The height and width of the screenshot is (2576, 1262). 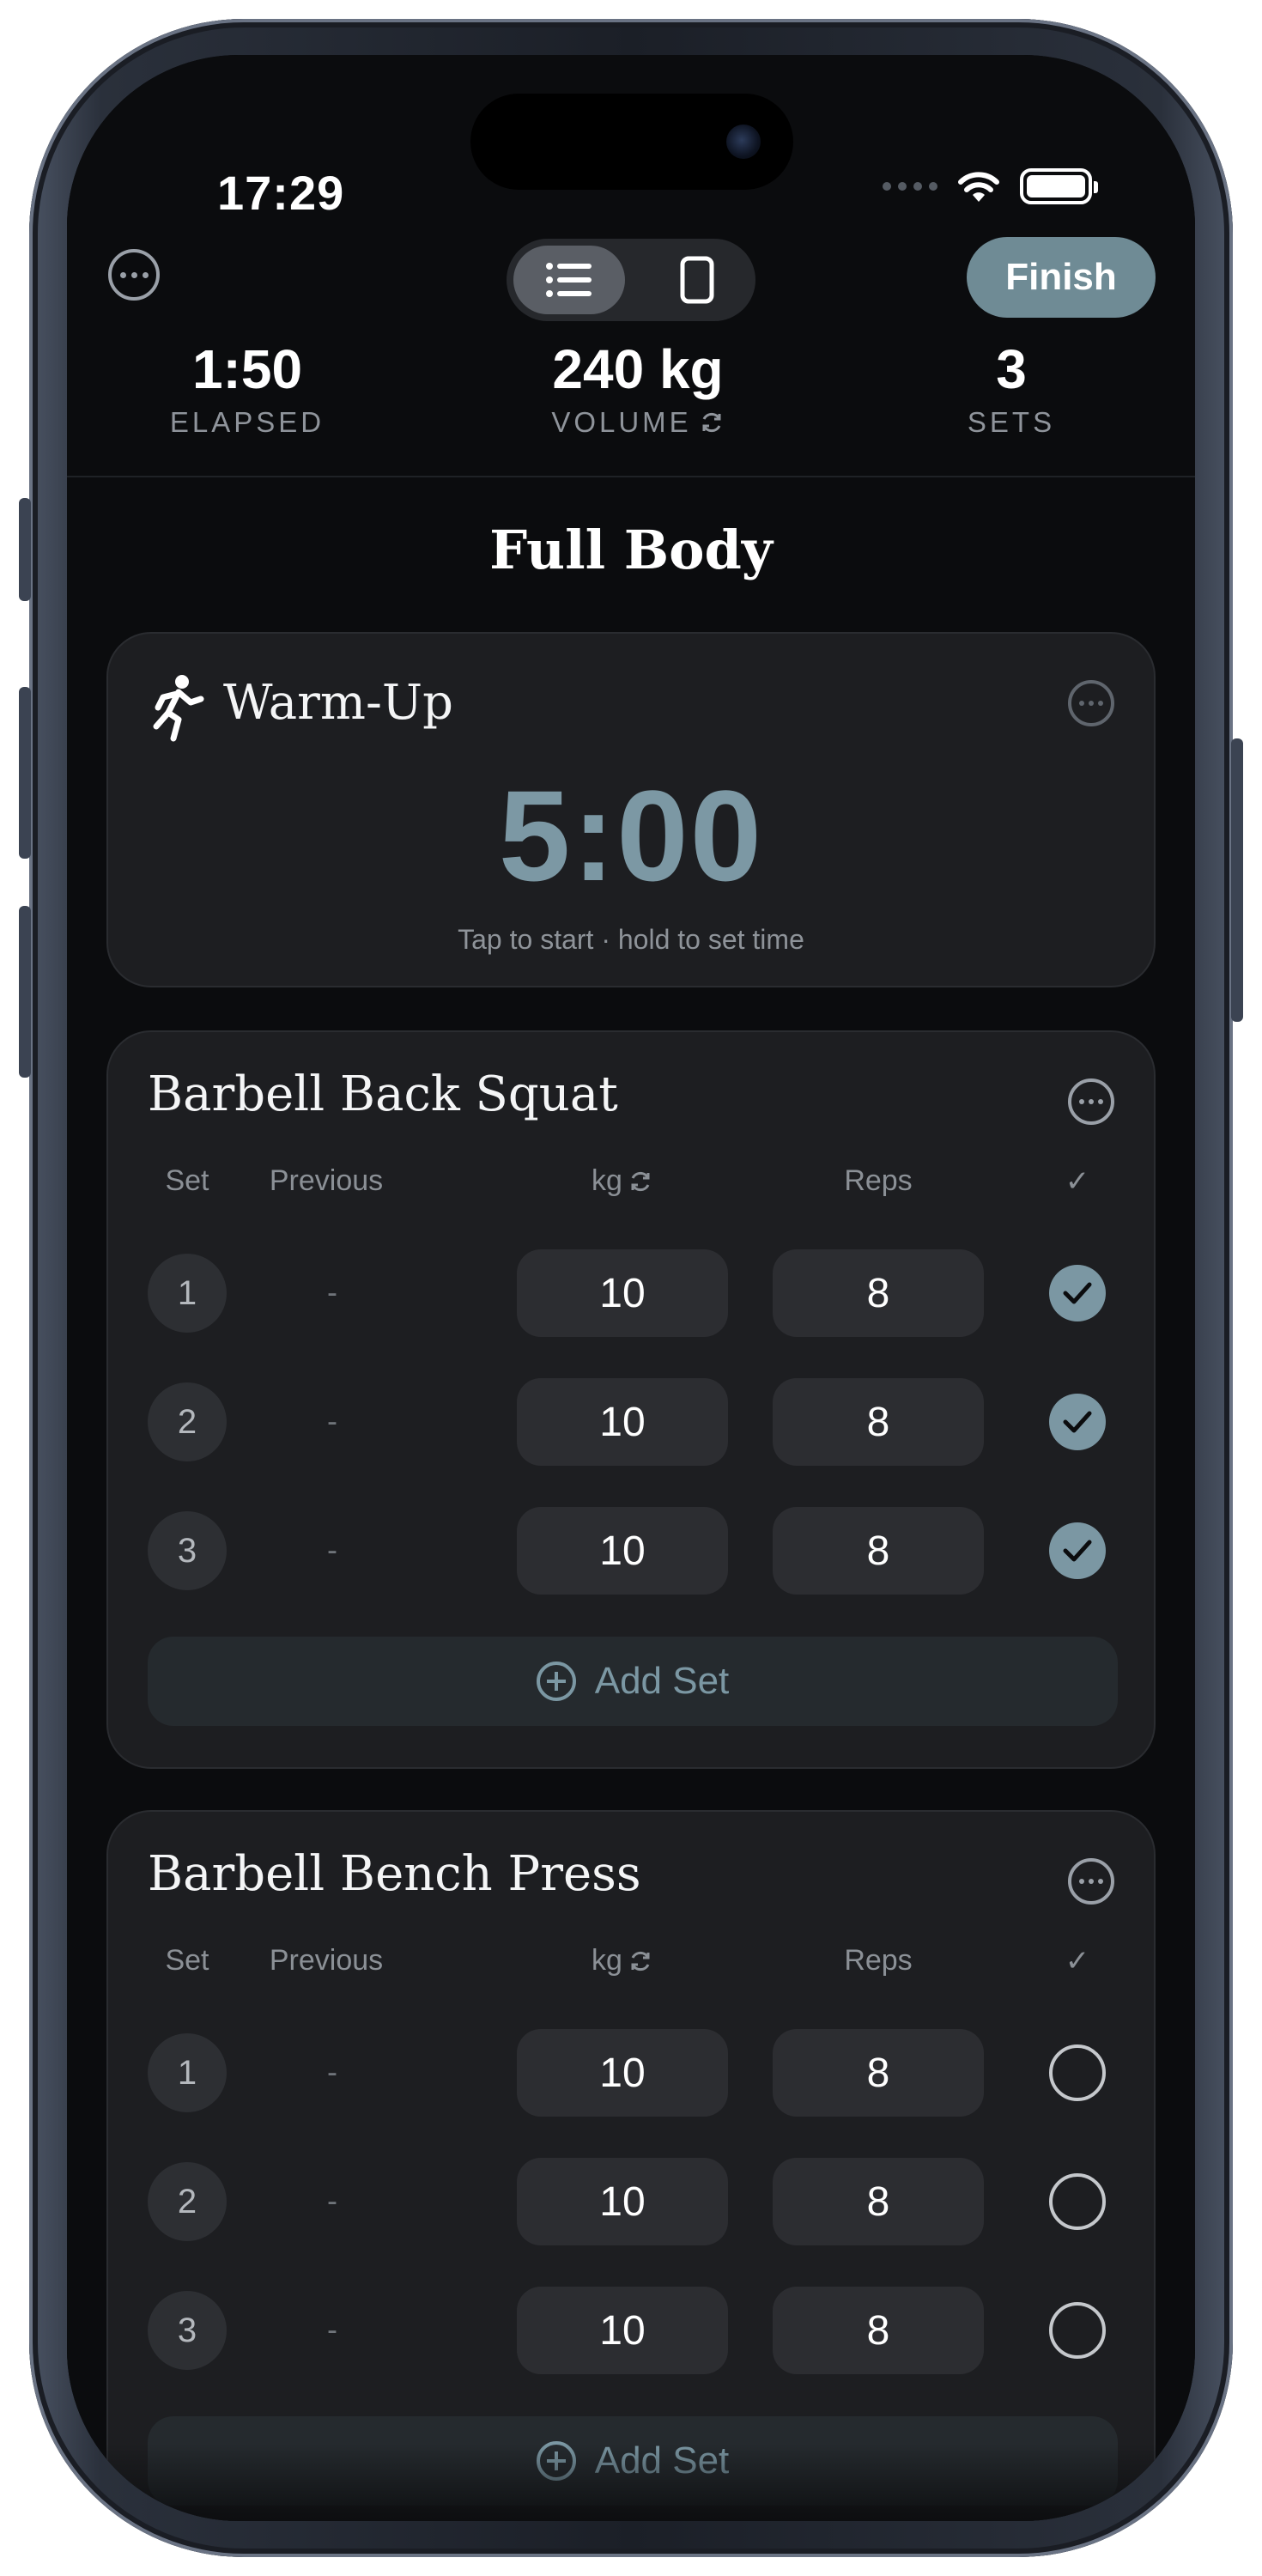 What do you see at coordinates (631, 477) in the screenshot?
I see `header-divider` at bounding box center [631, 477].